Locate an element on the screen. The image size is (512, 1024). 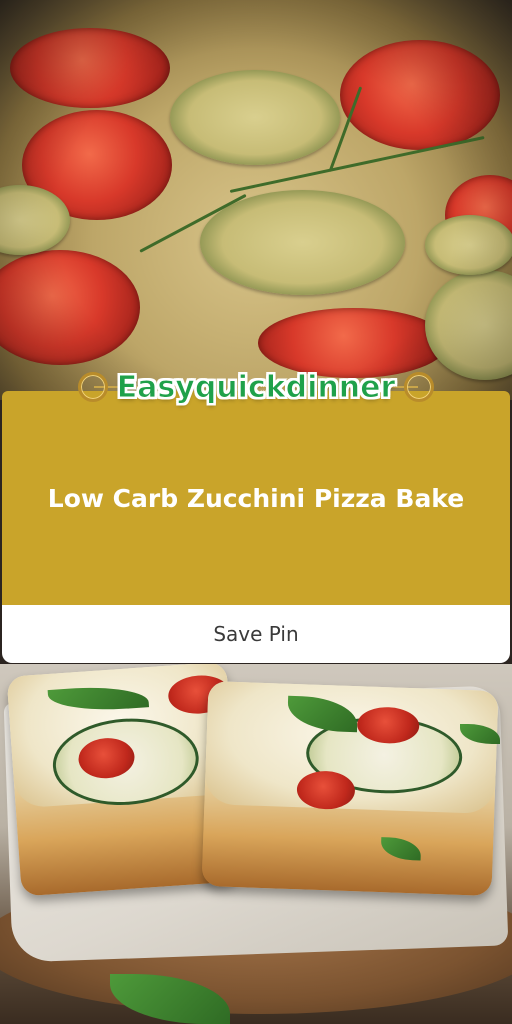
save-pin-button: Save Pin is located at coordinates (256, 634).